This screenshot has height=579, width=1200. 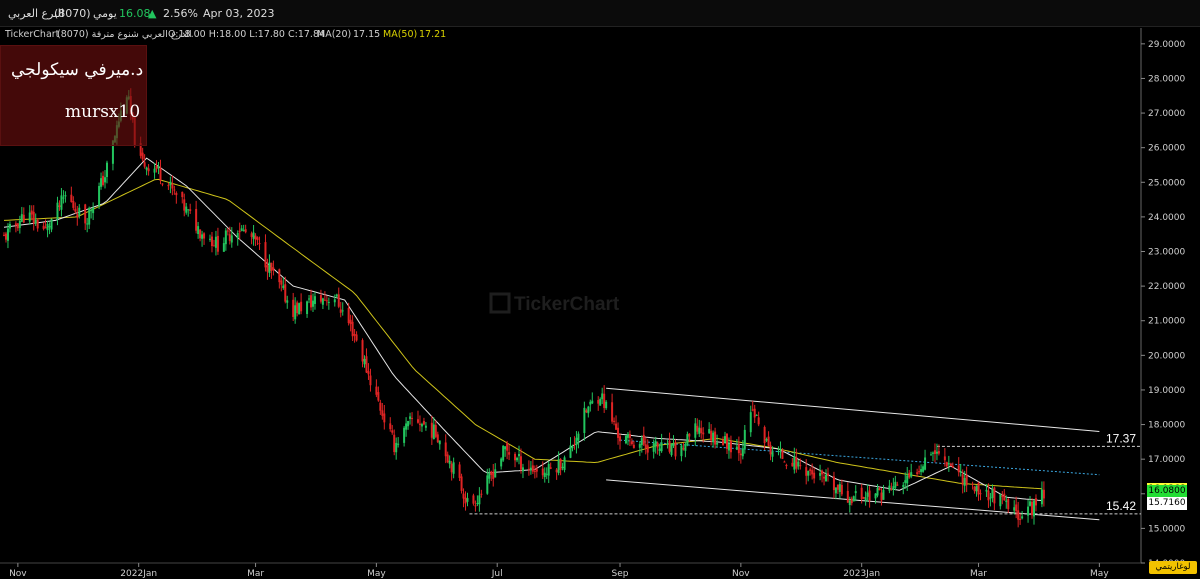 I want to click on axis-price-box: 15.7160, so click(x=1167, y=504).